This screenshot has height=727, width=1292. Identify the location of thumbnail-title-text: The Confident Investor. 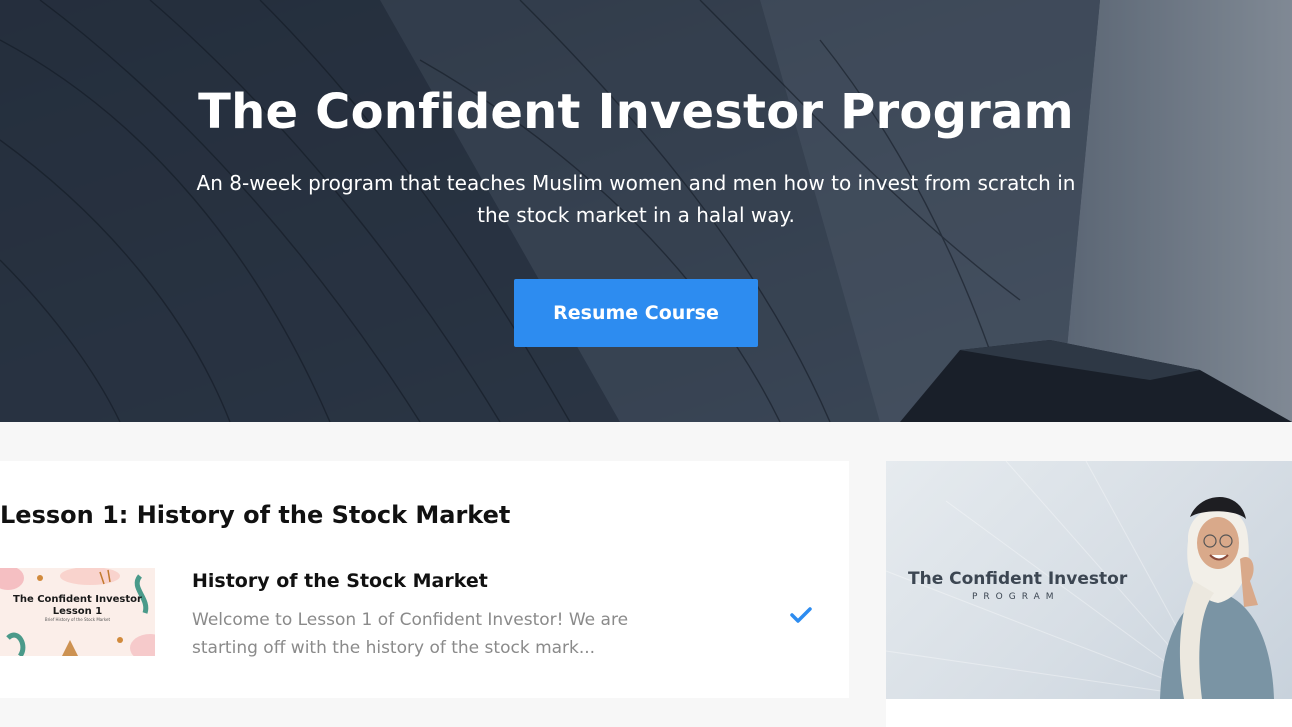
(77, 599).